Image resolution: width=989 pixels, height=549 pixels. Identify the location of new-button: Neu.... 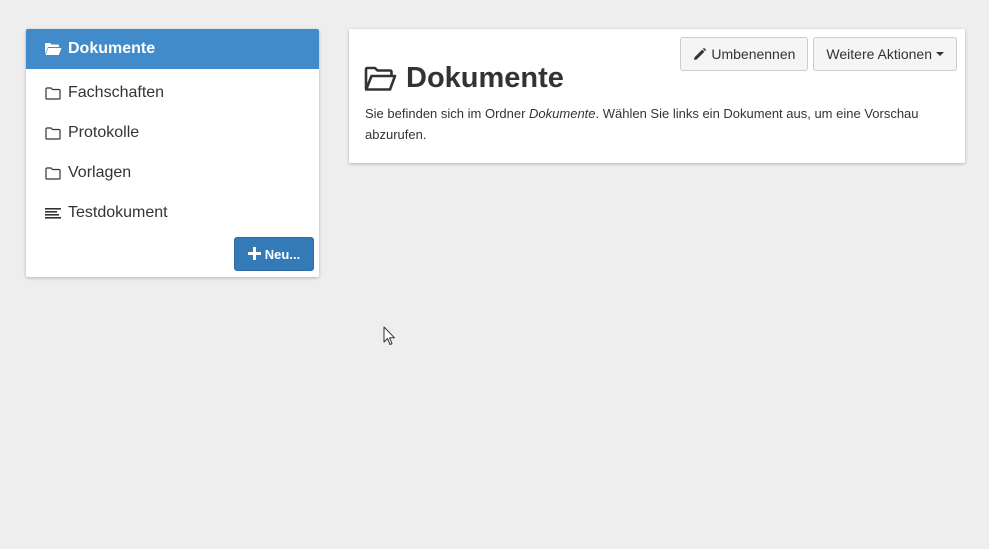
(274, 254).